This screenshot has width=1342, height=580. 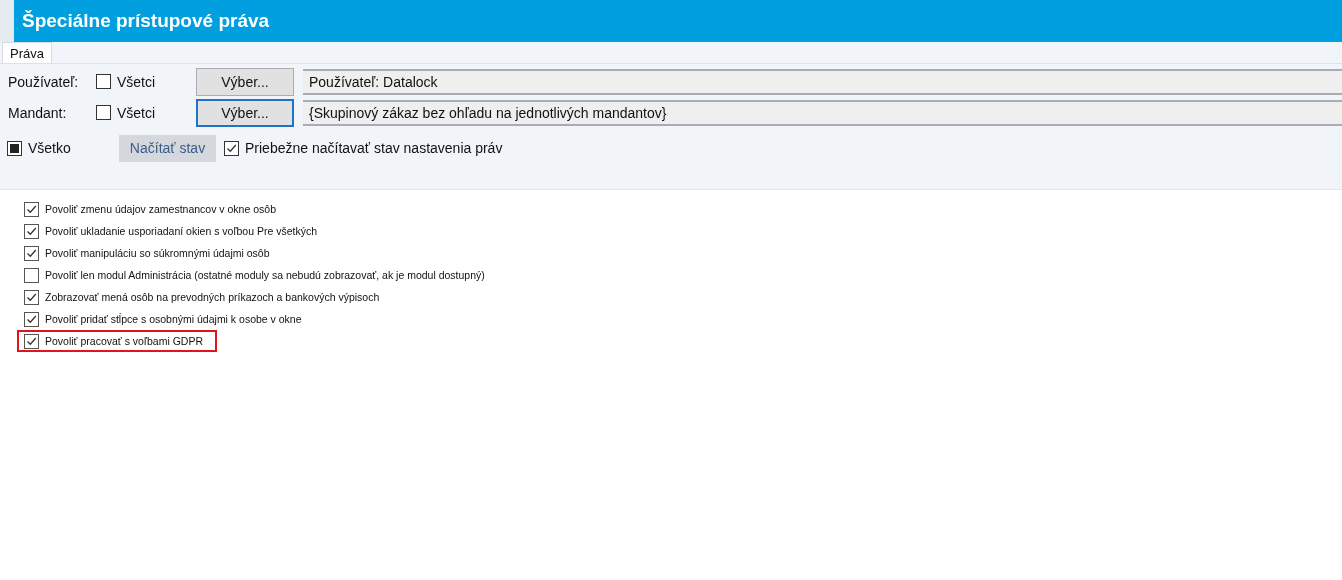 I want to click on permission-label: Povoliť pracovať s voľbami GDPR, so click(x=124, y=341).